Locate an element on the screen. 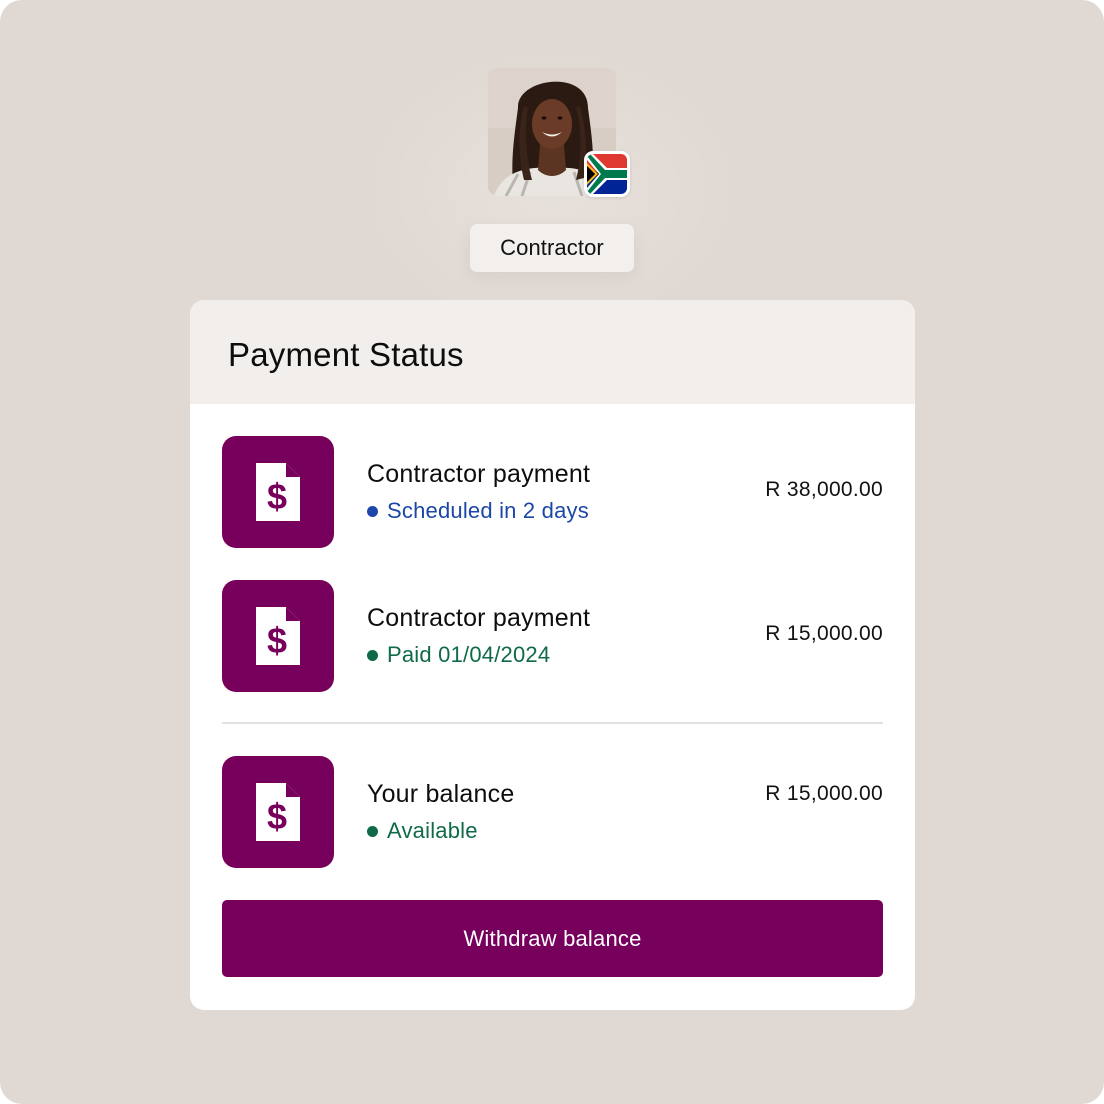  balance-status: Available is located at coordinates (422, 831).